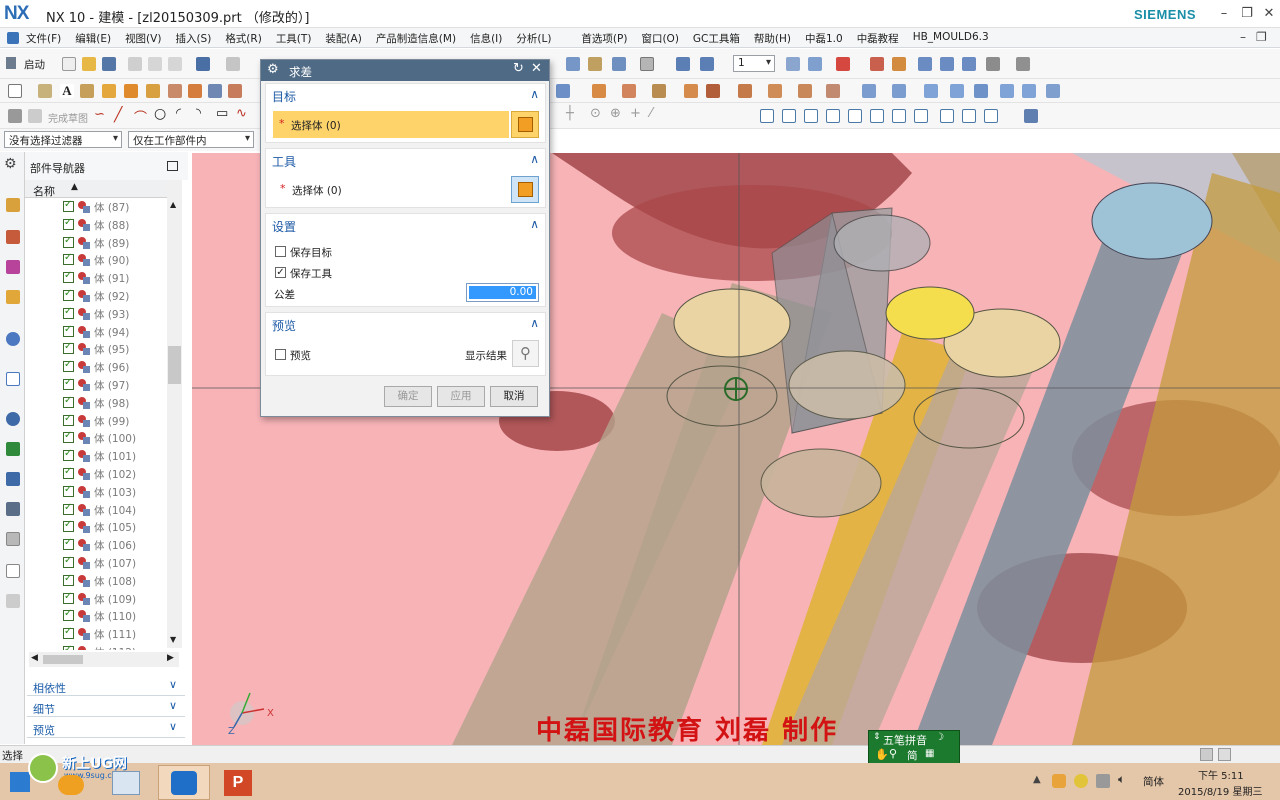  I want to click on ime-hand-icon: ✋, so click(882, 754).